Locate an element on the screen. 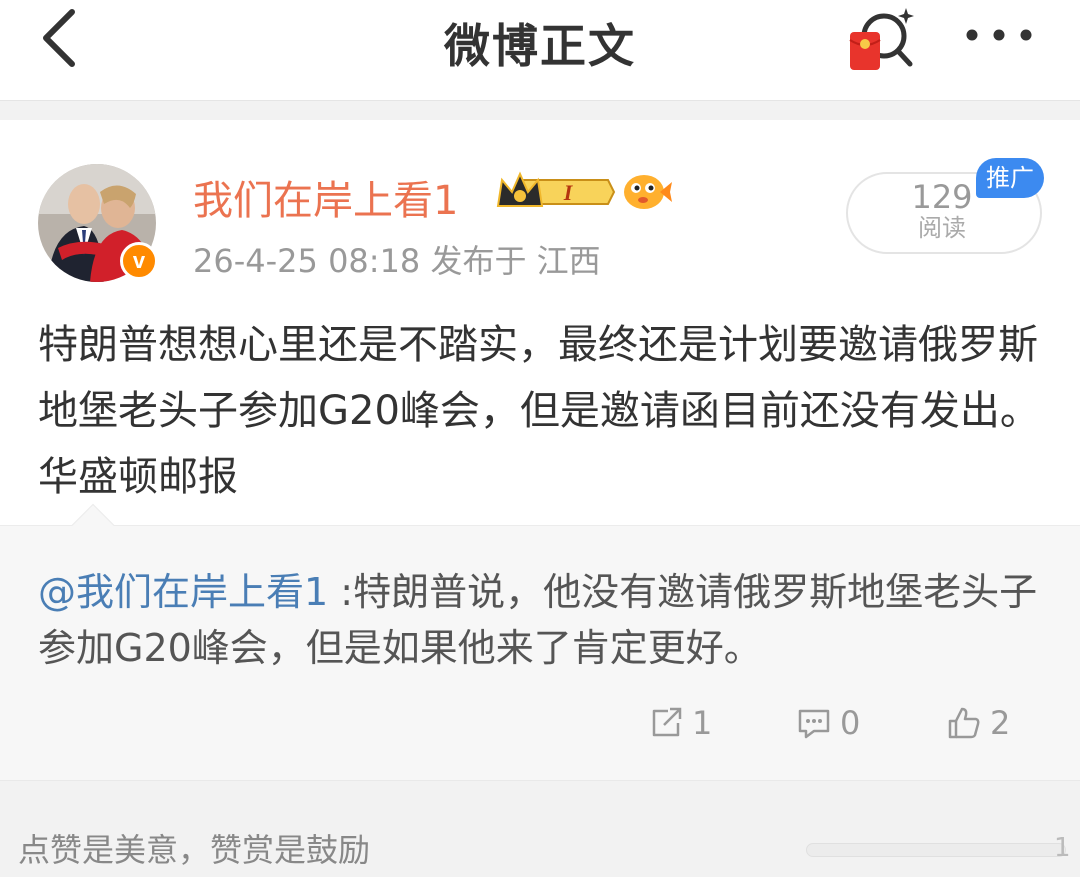 The image size is (1080, 877). member-level-badge: I is located at coordinates (556, 189).